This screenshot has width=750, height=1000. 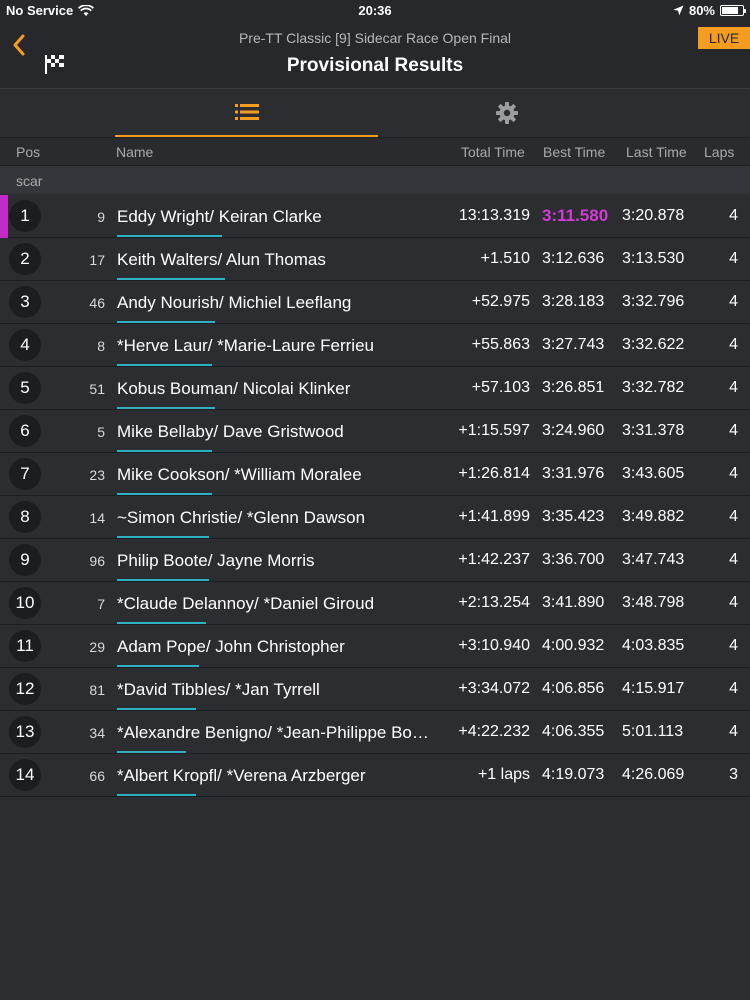 I want to click on gear-icon, so click(x=506, y=113).